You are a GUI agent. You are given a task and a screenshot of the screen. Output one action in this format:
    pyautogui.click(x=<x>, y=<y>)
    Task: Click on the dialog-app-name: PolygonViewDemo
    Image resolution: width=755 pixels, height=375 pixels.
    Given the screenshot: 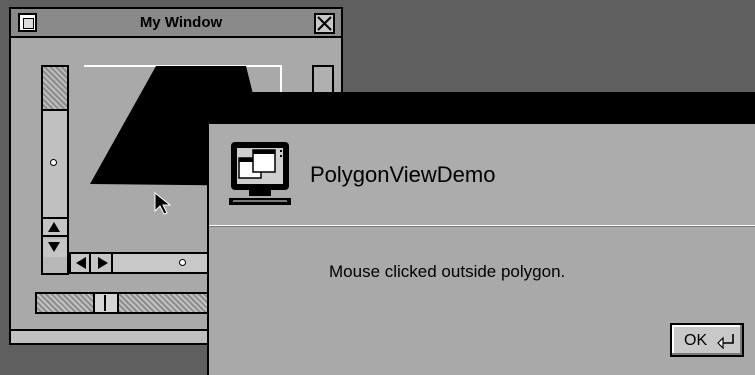 What is the action you would take?
    pyautogui.click(x=403, y=174)
    